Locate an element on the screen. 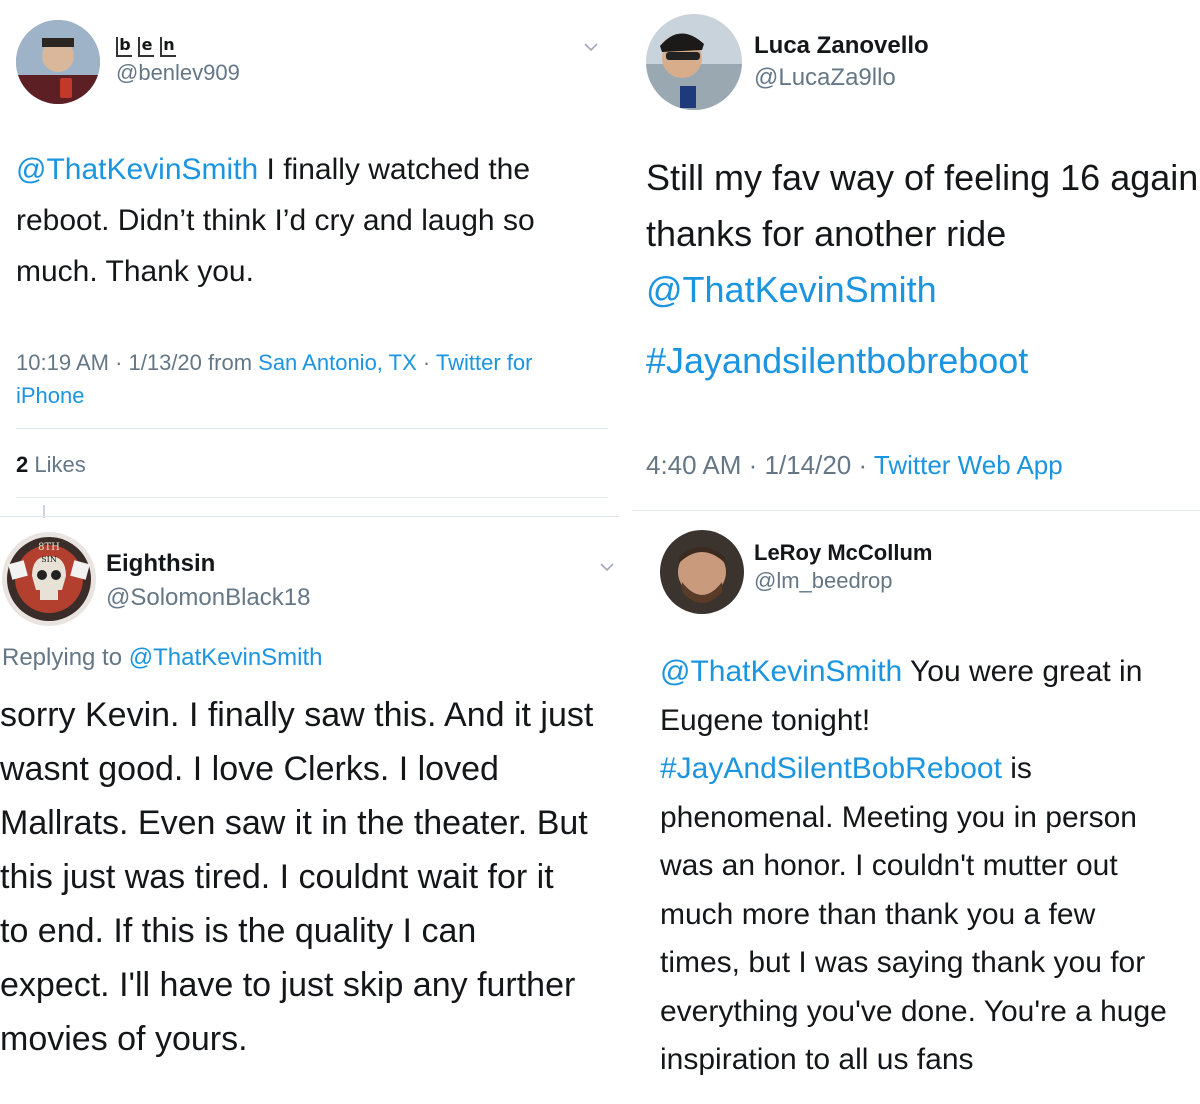 The height and width of the screenshot is (1104, 1200). source-link: Twitter Web App is located at coordinates (968, 465).